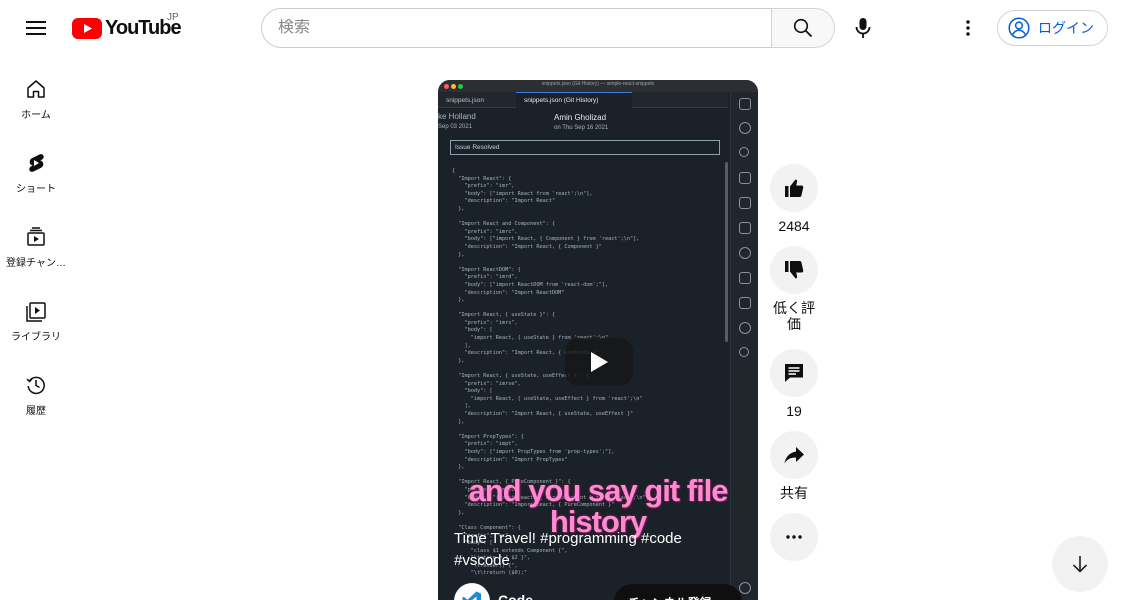 The height and width of the screenshot is (600, 1124). I want to click on sidebar-item-history: 履歴, so click(36, 389).